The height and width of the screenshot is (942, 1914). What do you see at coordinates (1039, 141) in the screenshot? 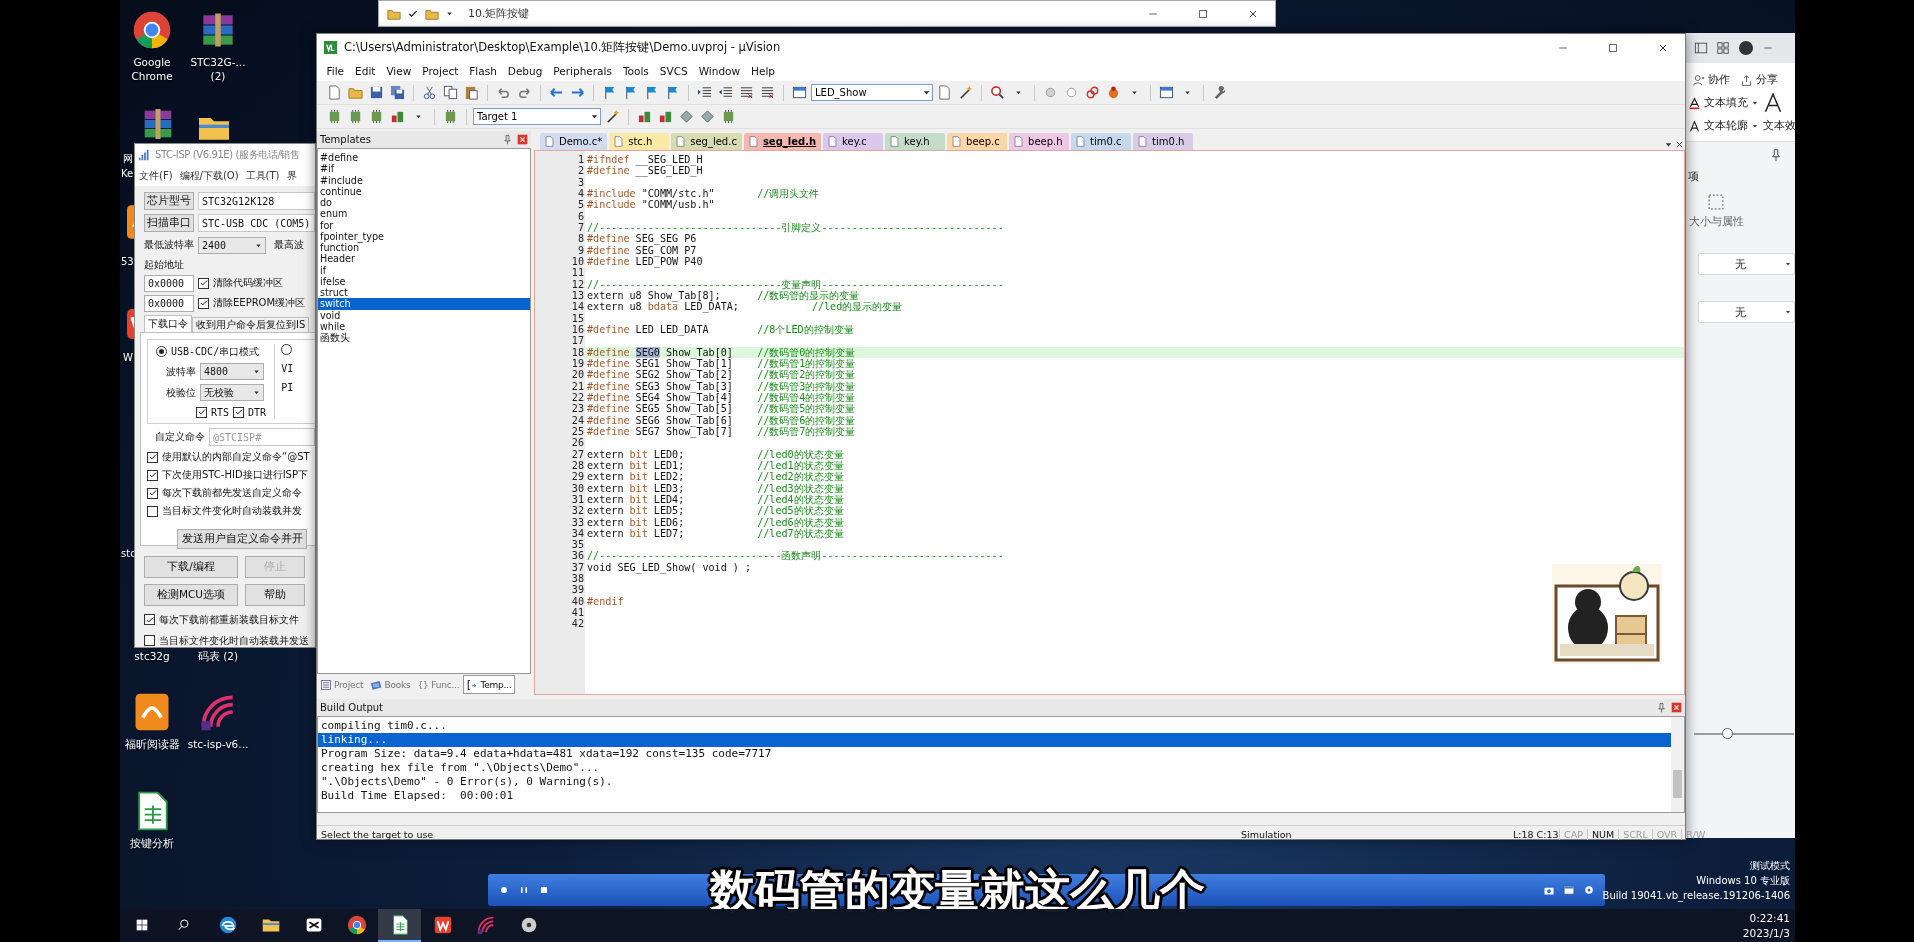
I see `file-tab: beep.h` at bounding box center [1039, 141].